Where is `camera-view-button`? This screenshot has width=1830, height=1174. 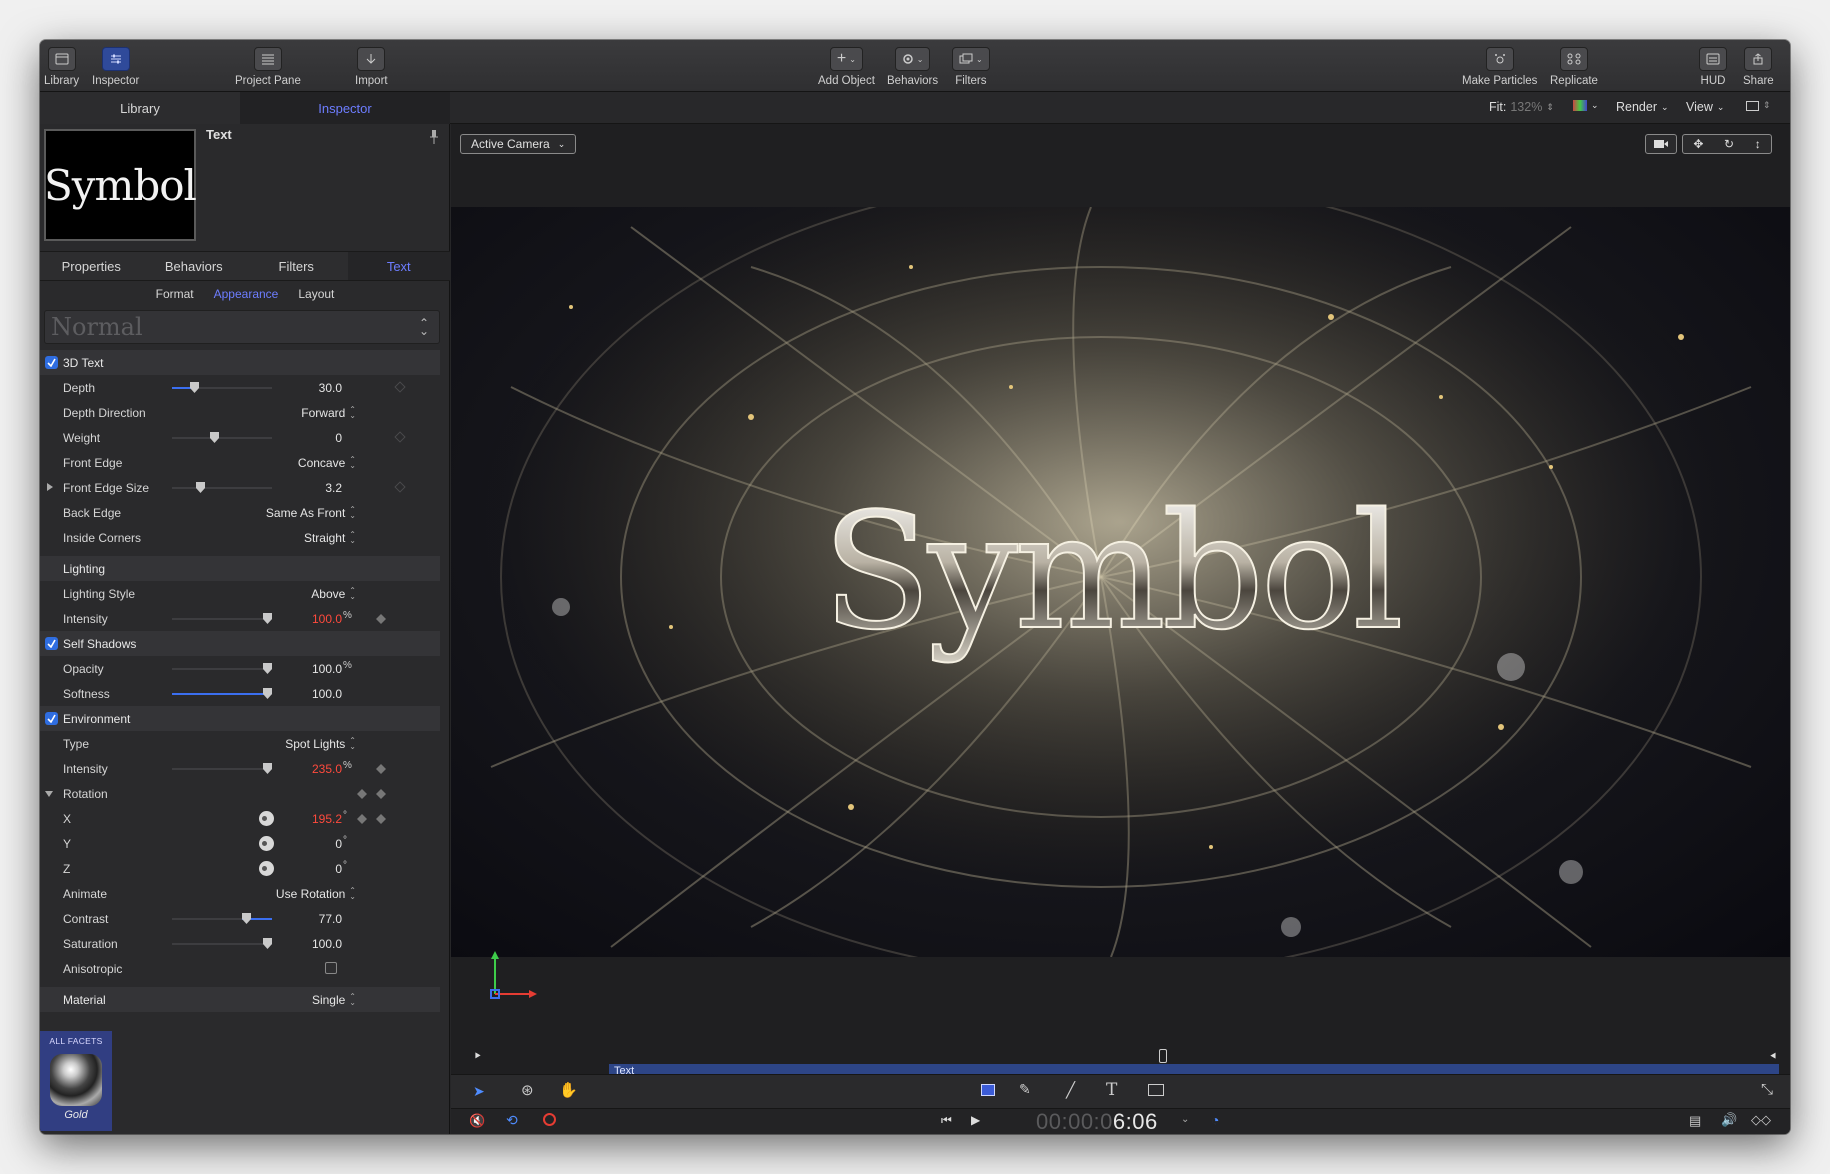
camera-view-button is located at coordinates (1661, 144).